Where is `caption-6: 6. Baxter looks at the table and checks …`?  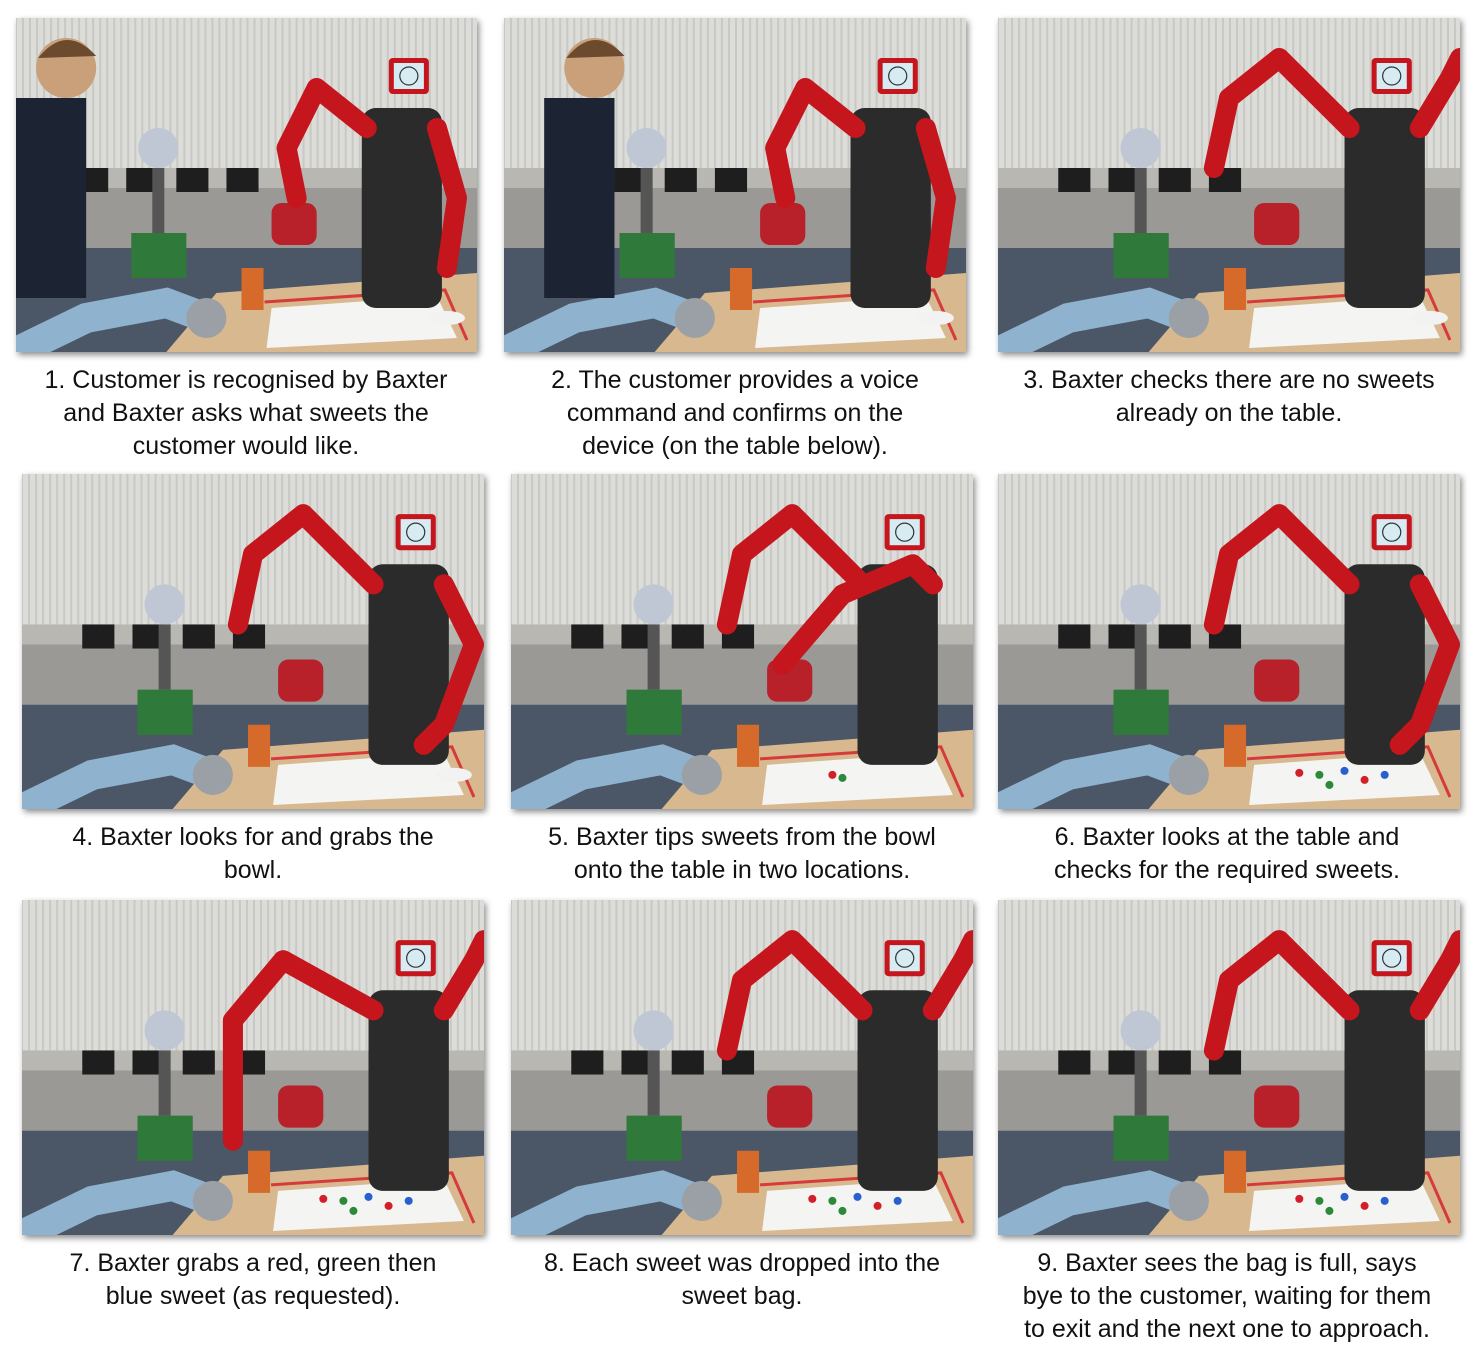
caption-6: 6. Baxter looks at the table and checks … is located at coordinates (1227, 853).